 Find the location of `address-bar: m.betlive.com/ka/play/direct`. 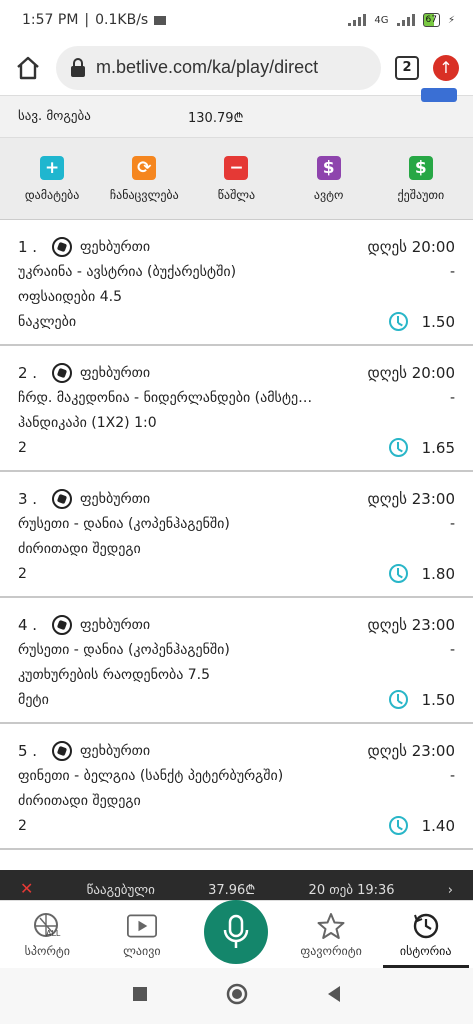

address-bar: m.betlive.com/ka/play/direct is located at coordinates (218, 67).